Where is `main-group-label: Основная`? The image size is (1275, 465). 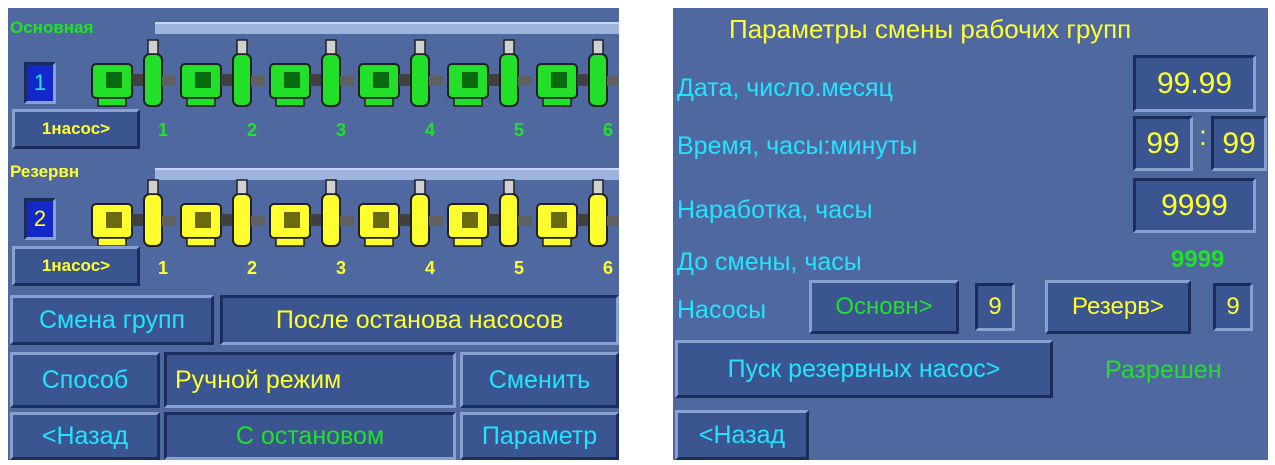
main-group-label: Основная is located at coordinates (52, 27).